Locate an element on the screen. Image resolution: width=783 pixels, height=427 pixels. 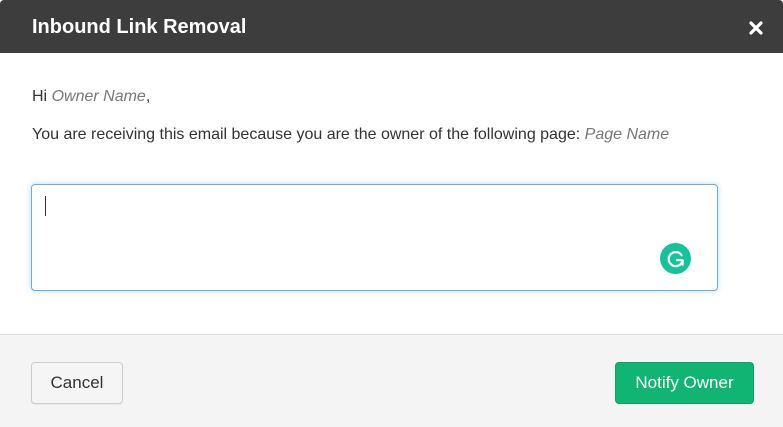
dialog-title: Inbound Link Removal is located at coordinates (139, 27).